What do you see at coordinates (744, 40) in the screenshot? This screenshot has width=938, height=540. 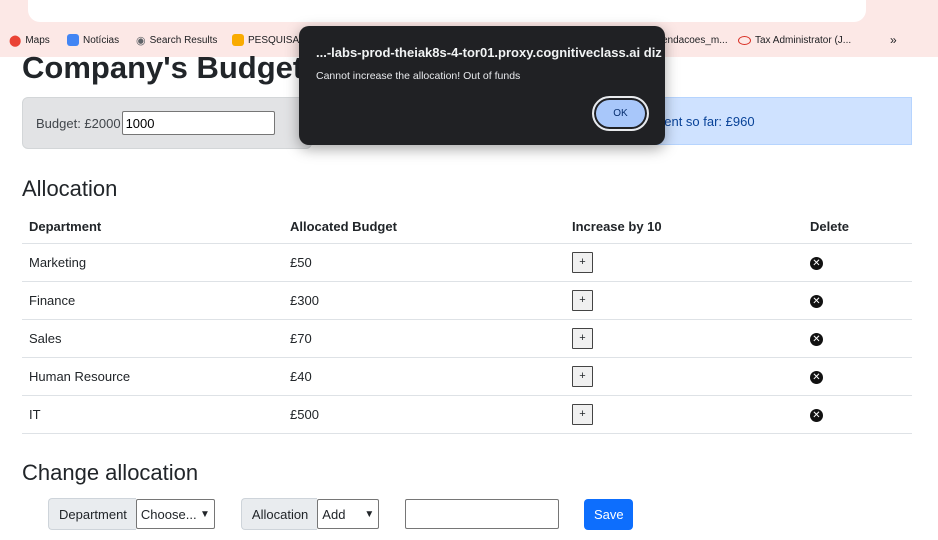 I see `oval-icon` at bounding box center [744, 40].